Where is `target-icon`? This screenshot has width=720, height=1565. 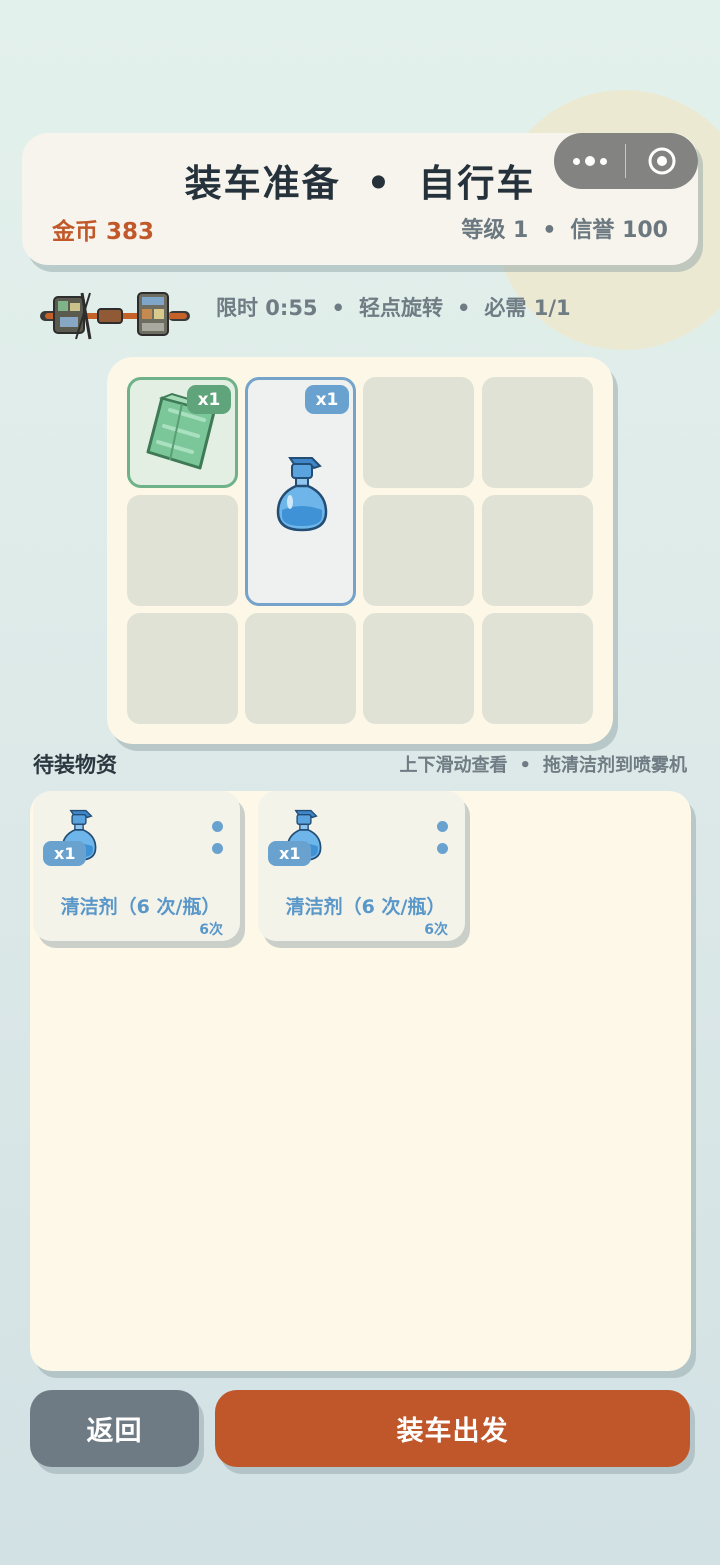
target-icon is located at coordinates (662, 161).